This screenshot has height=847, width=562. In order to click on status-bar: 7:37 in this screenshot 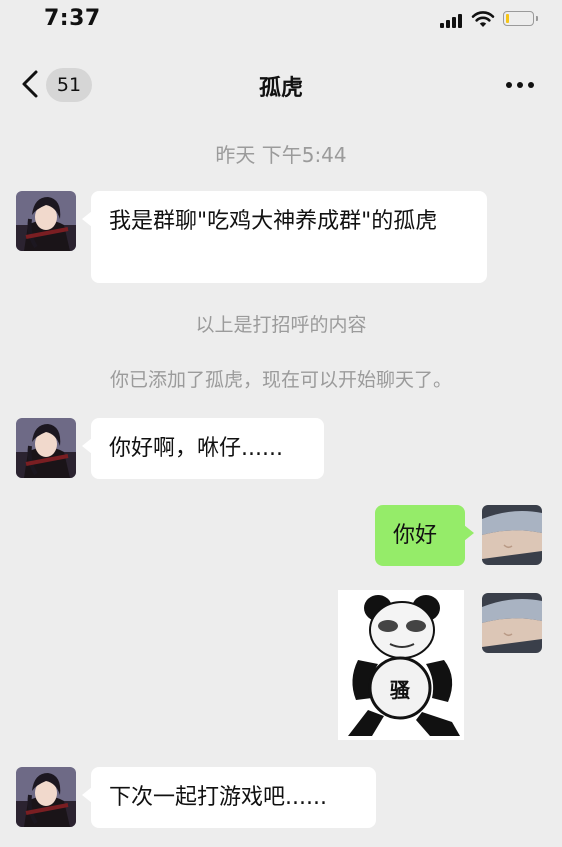, I will do `click(281, 20)`.